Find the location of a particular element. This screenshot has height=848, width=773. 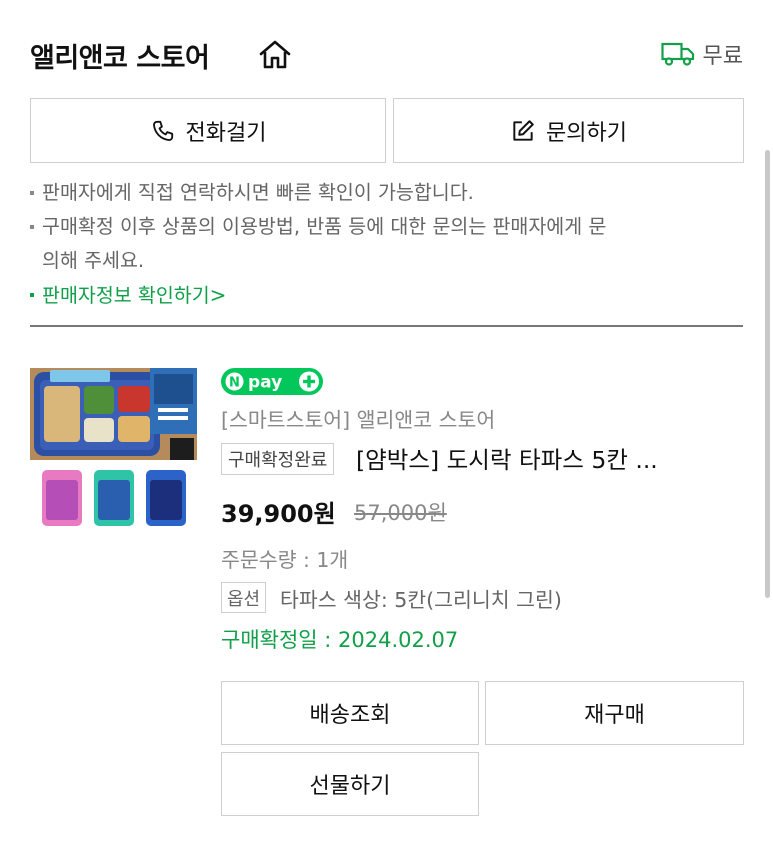

edit-icon is located at coordinates (523, 130).